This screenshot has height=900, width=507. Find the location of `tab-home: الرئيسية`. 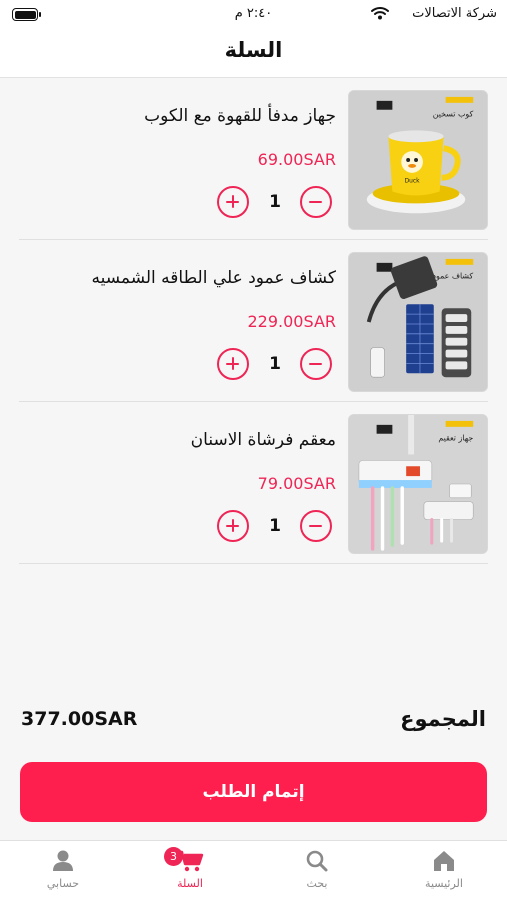

tab-home: الرئيسية is located at coordinates (444, 870).